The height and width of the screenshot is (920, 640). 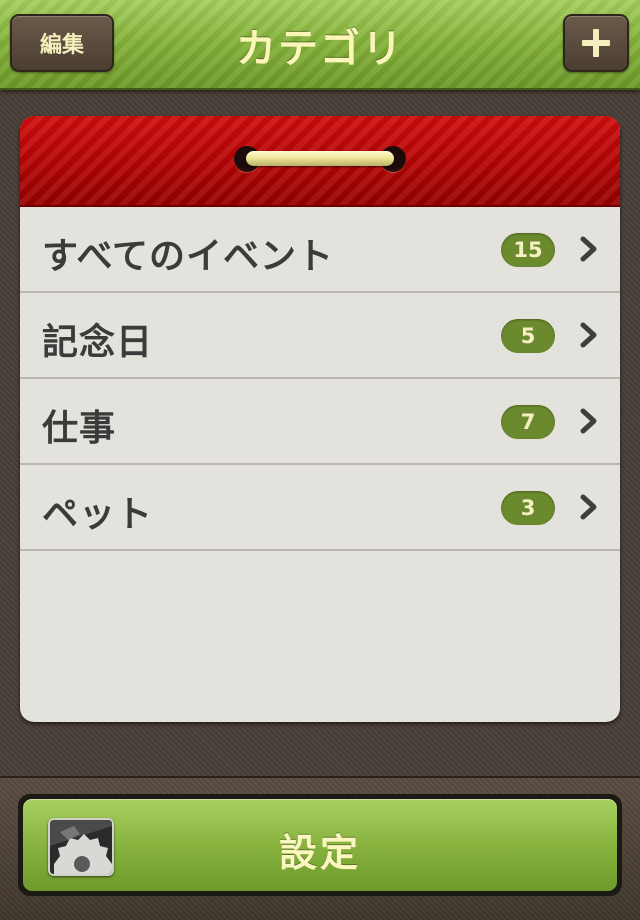 I want to click on settings-button: 設定, so click(x=320, y=845).